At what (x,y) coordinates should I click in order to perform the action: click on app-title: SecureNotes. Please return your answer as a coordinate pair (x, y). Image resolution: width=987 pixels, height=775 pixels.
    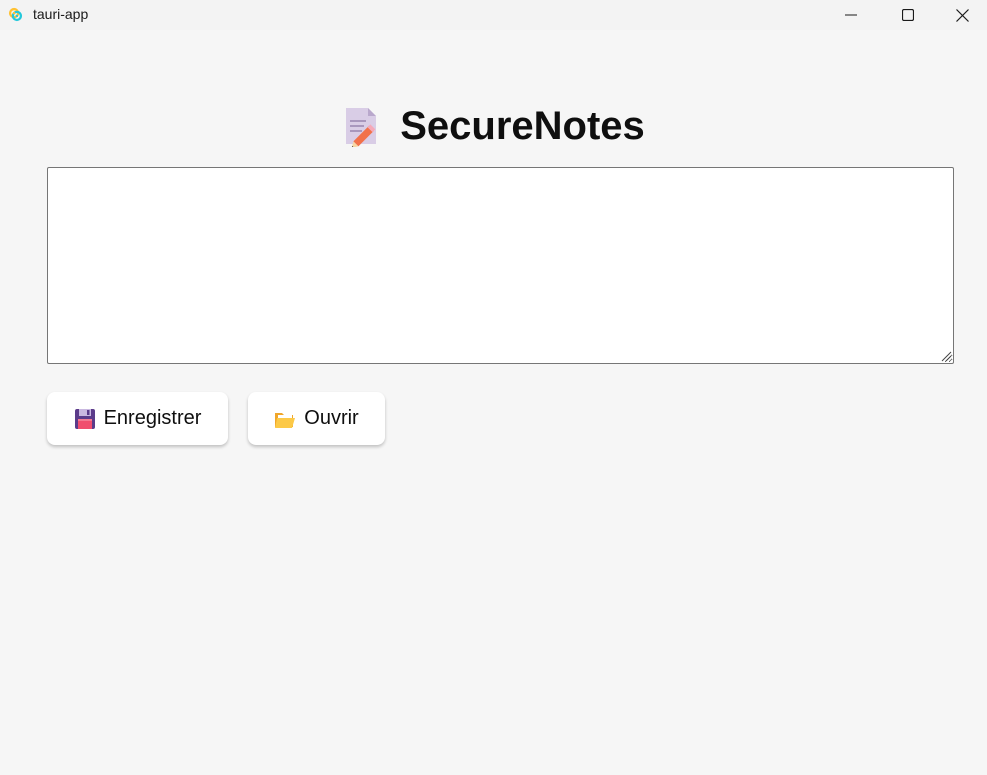
    Looking at the image, I should click on (522, 125).